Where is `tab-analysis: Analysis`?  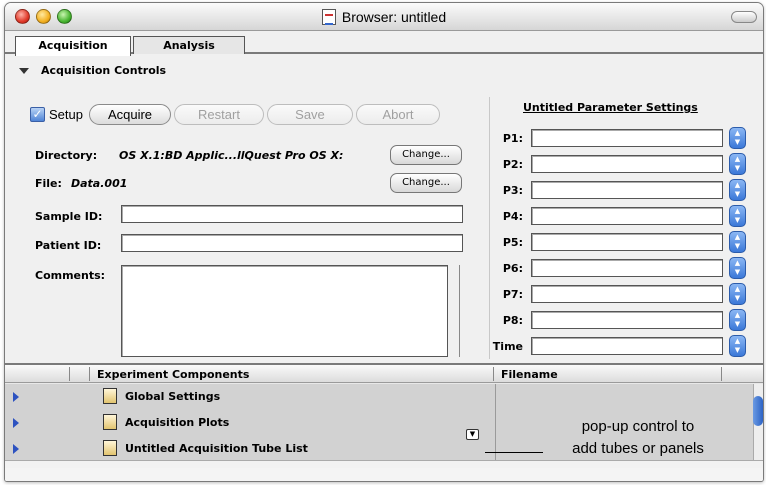
tab-analysis: Analysis is located at coordinates (189, 45).